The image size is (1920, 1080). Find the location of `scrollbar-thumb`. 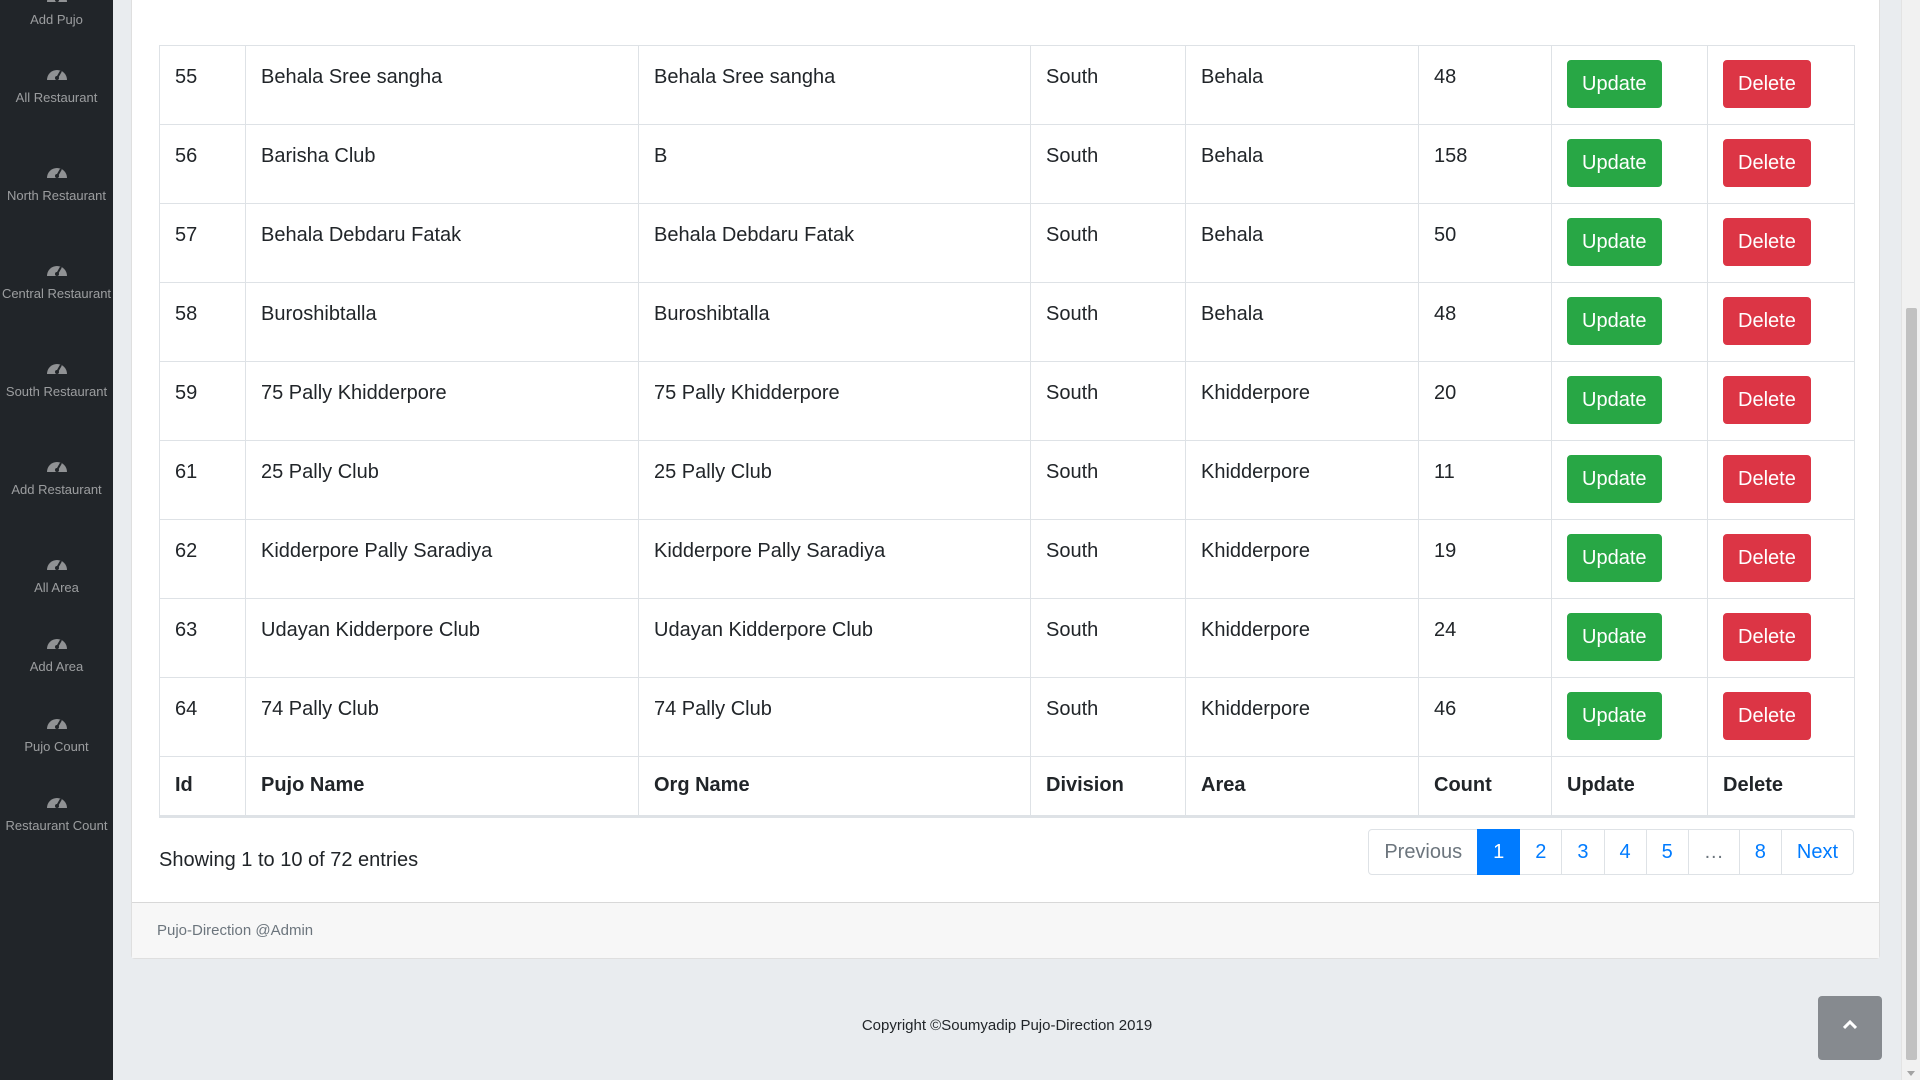

scrollbar-thumb is located at coordinates (1911, 684).